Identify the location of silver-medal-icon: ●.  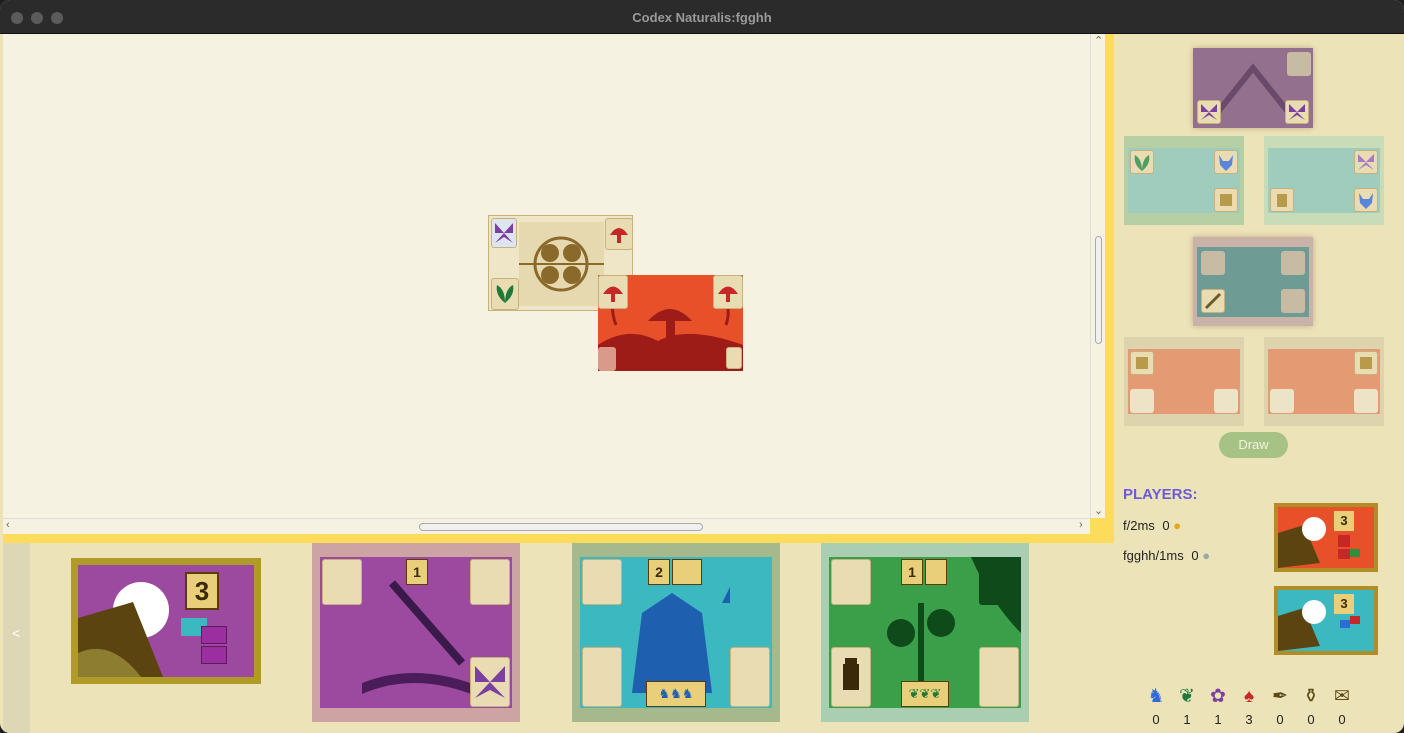
(1206, 555).